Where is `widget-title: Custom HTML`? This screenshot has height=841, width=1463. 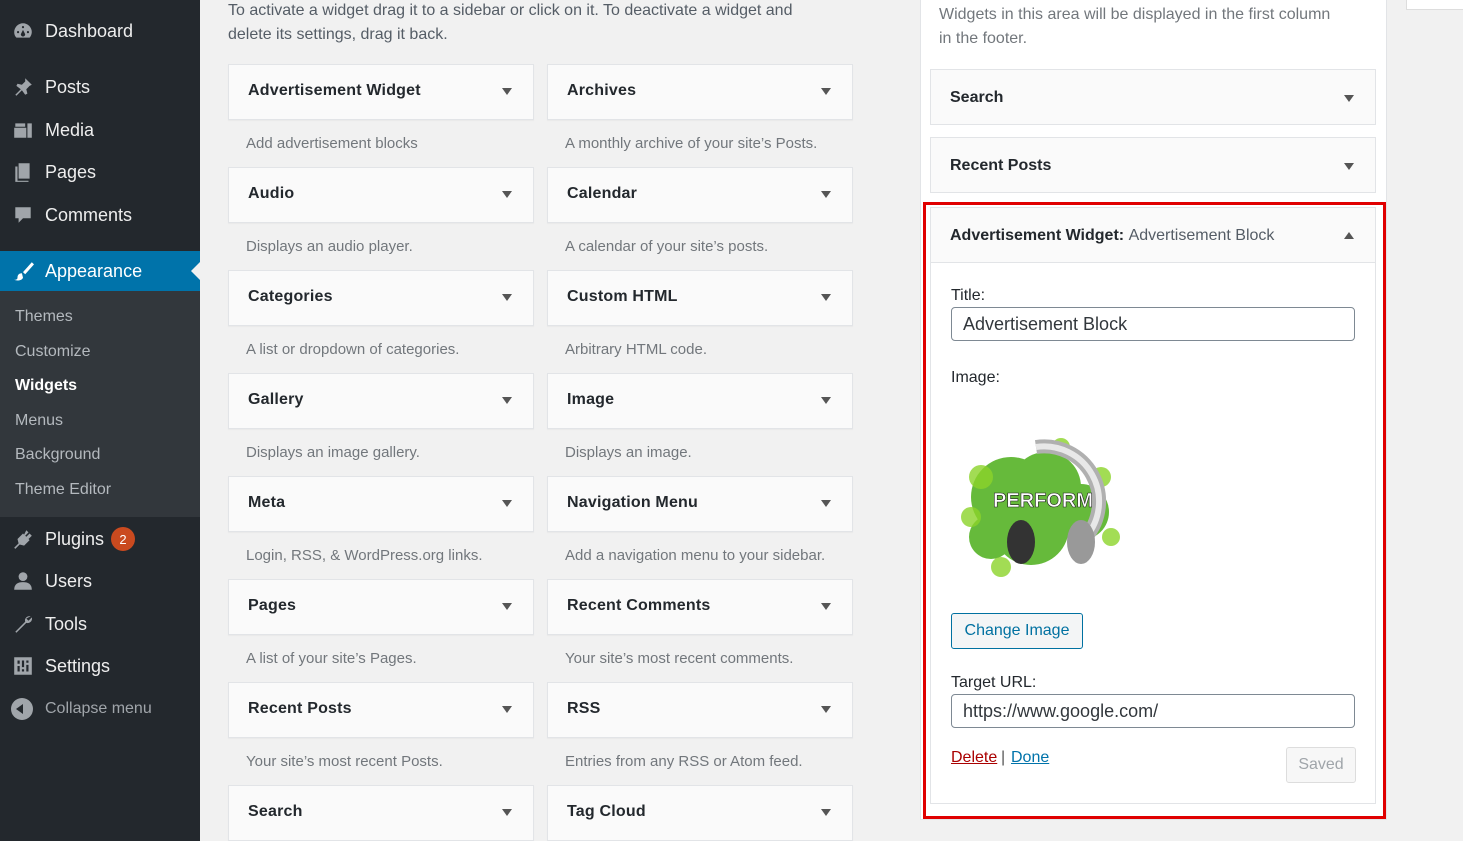 widget-title: Custom HTML is located at coordinates (622, 296).